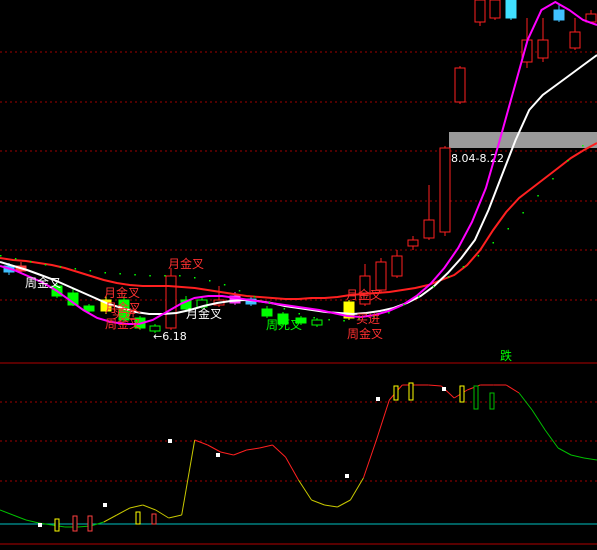 The width and height of the screenshot is (597, 550). What do you see at coordinates (170, 336) in the screenshot?
I see `low-price-marker: ←6.18` at bounding box center [170, 336].